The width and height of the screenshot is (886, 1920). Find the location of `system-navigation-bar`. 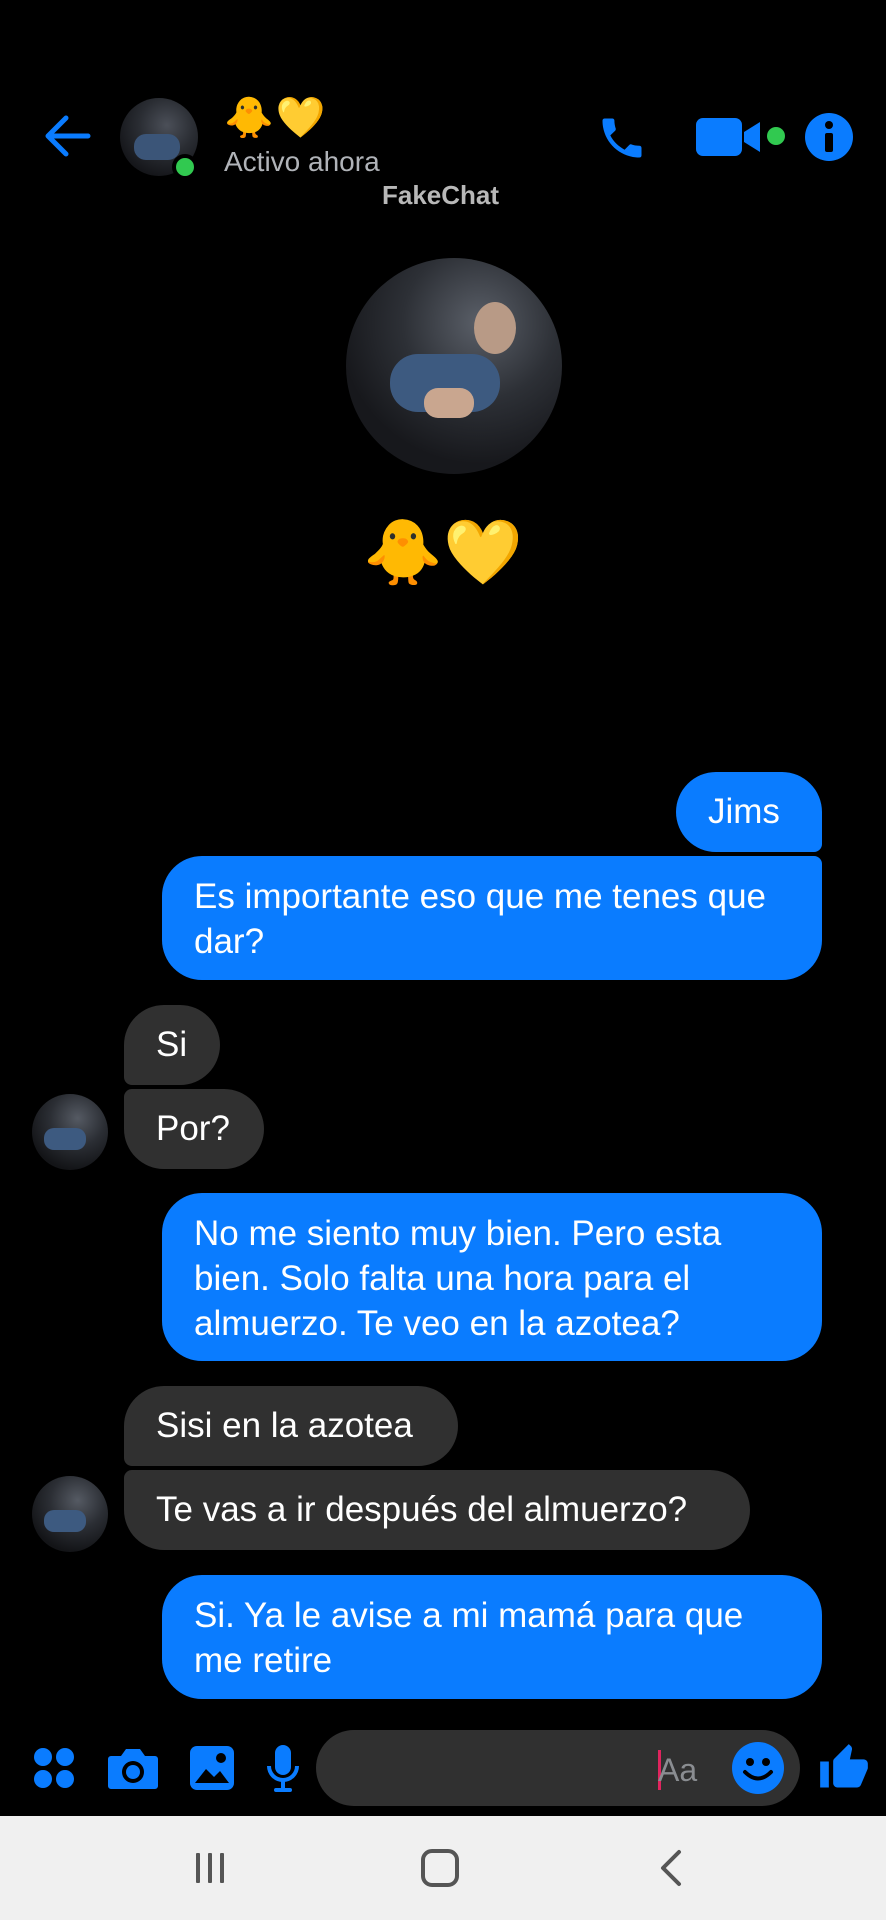

system-navigation-bar is located at coordinates (443, 1868).